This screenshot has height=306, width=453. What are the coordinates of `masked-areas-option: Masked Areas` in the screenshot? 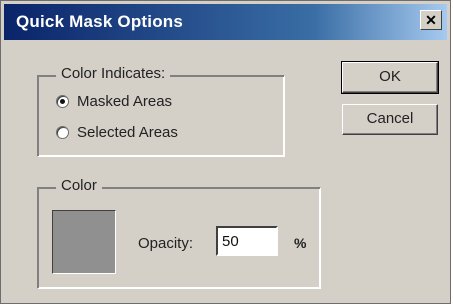 It's located at (114, 101).